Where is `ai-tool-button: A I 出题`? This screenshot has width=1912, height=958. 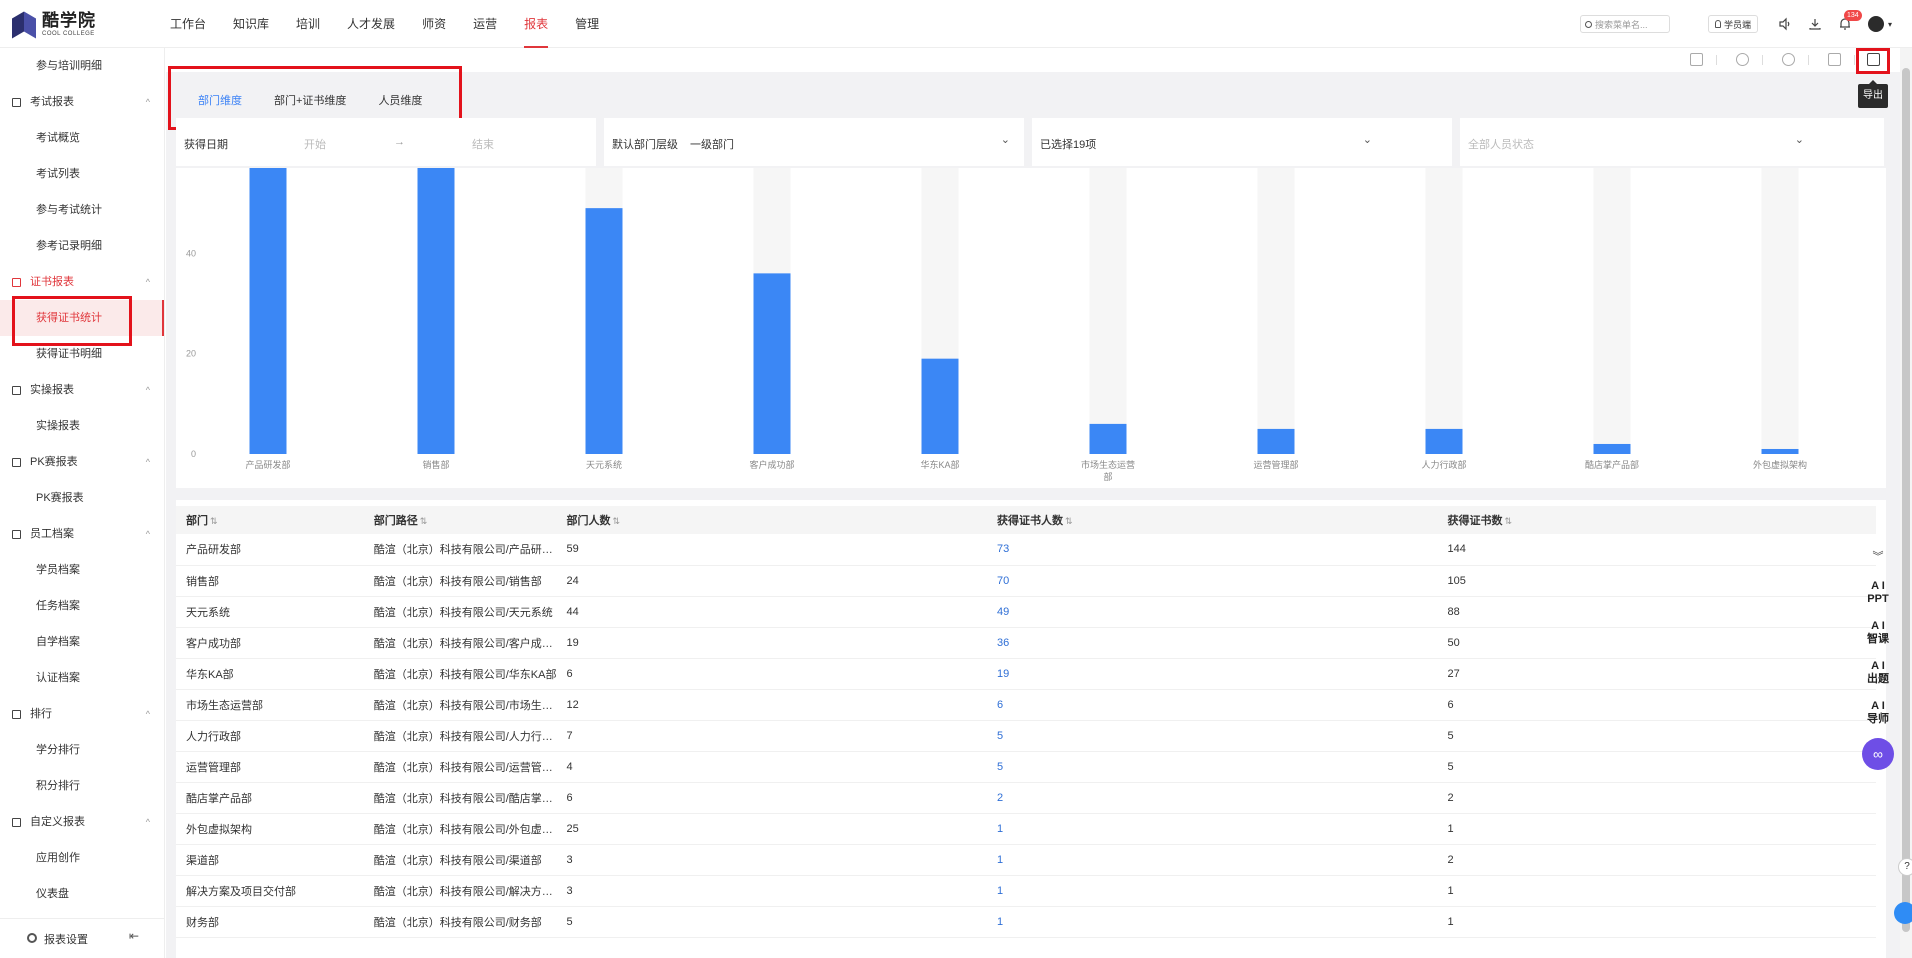 ai-tool-button: A I 出题 is located at coordinates (1878, 674).